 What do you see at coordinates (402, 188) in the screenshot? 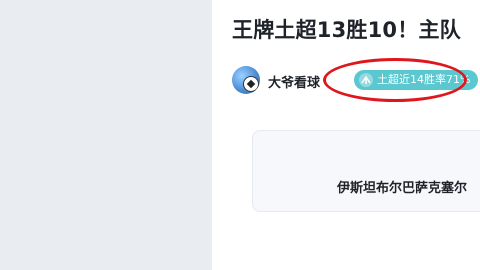
I see `match-team-name: 伊斯坦布尔巴萨克塞尔` at bounding box center [402, 188].